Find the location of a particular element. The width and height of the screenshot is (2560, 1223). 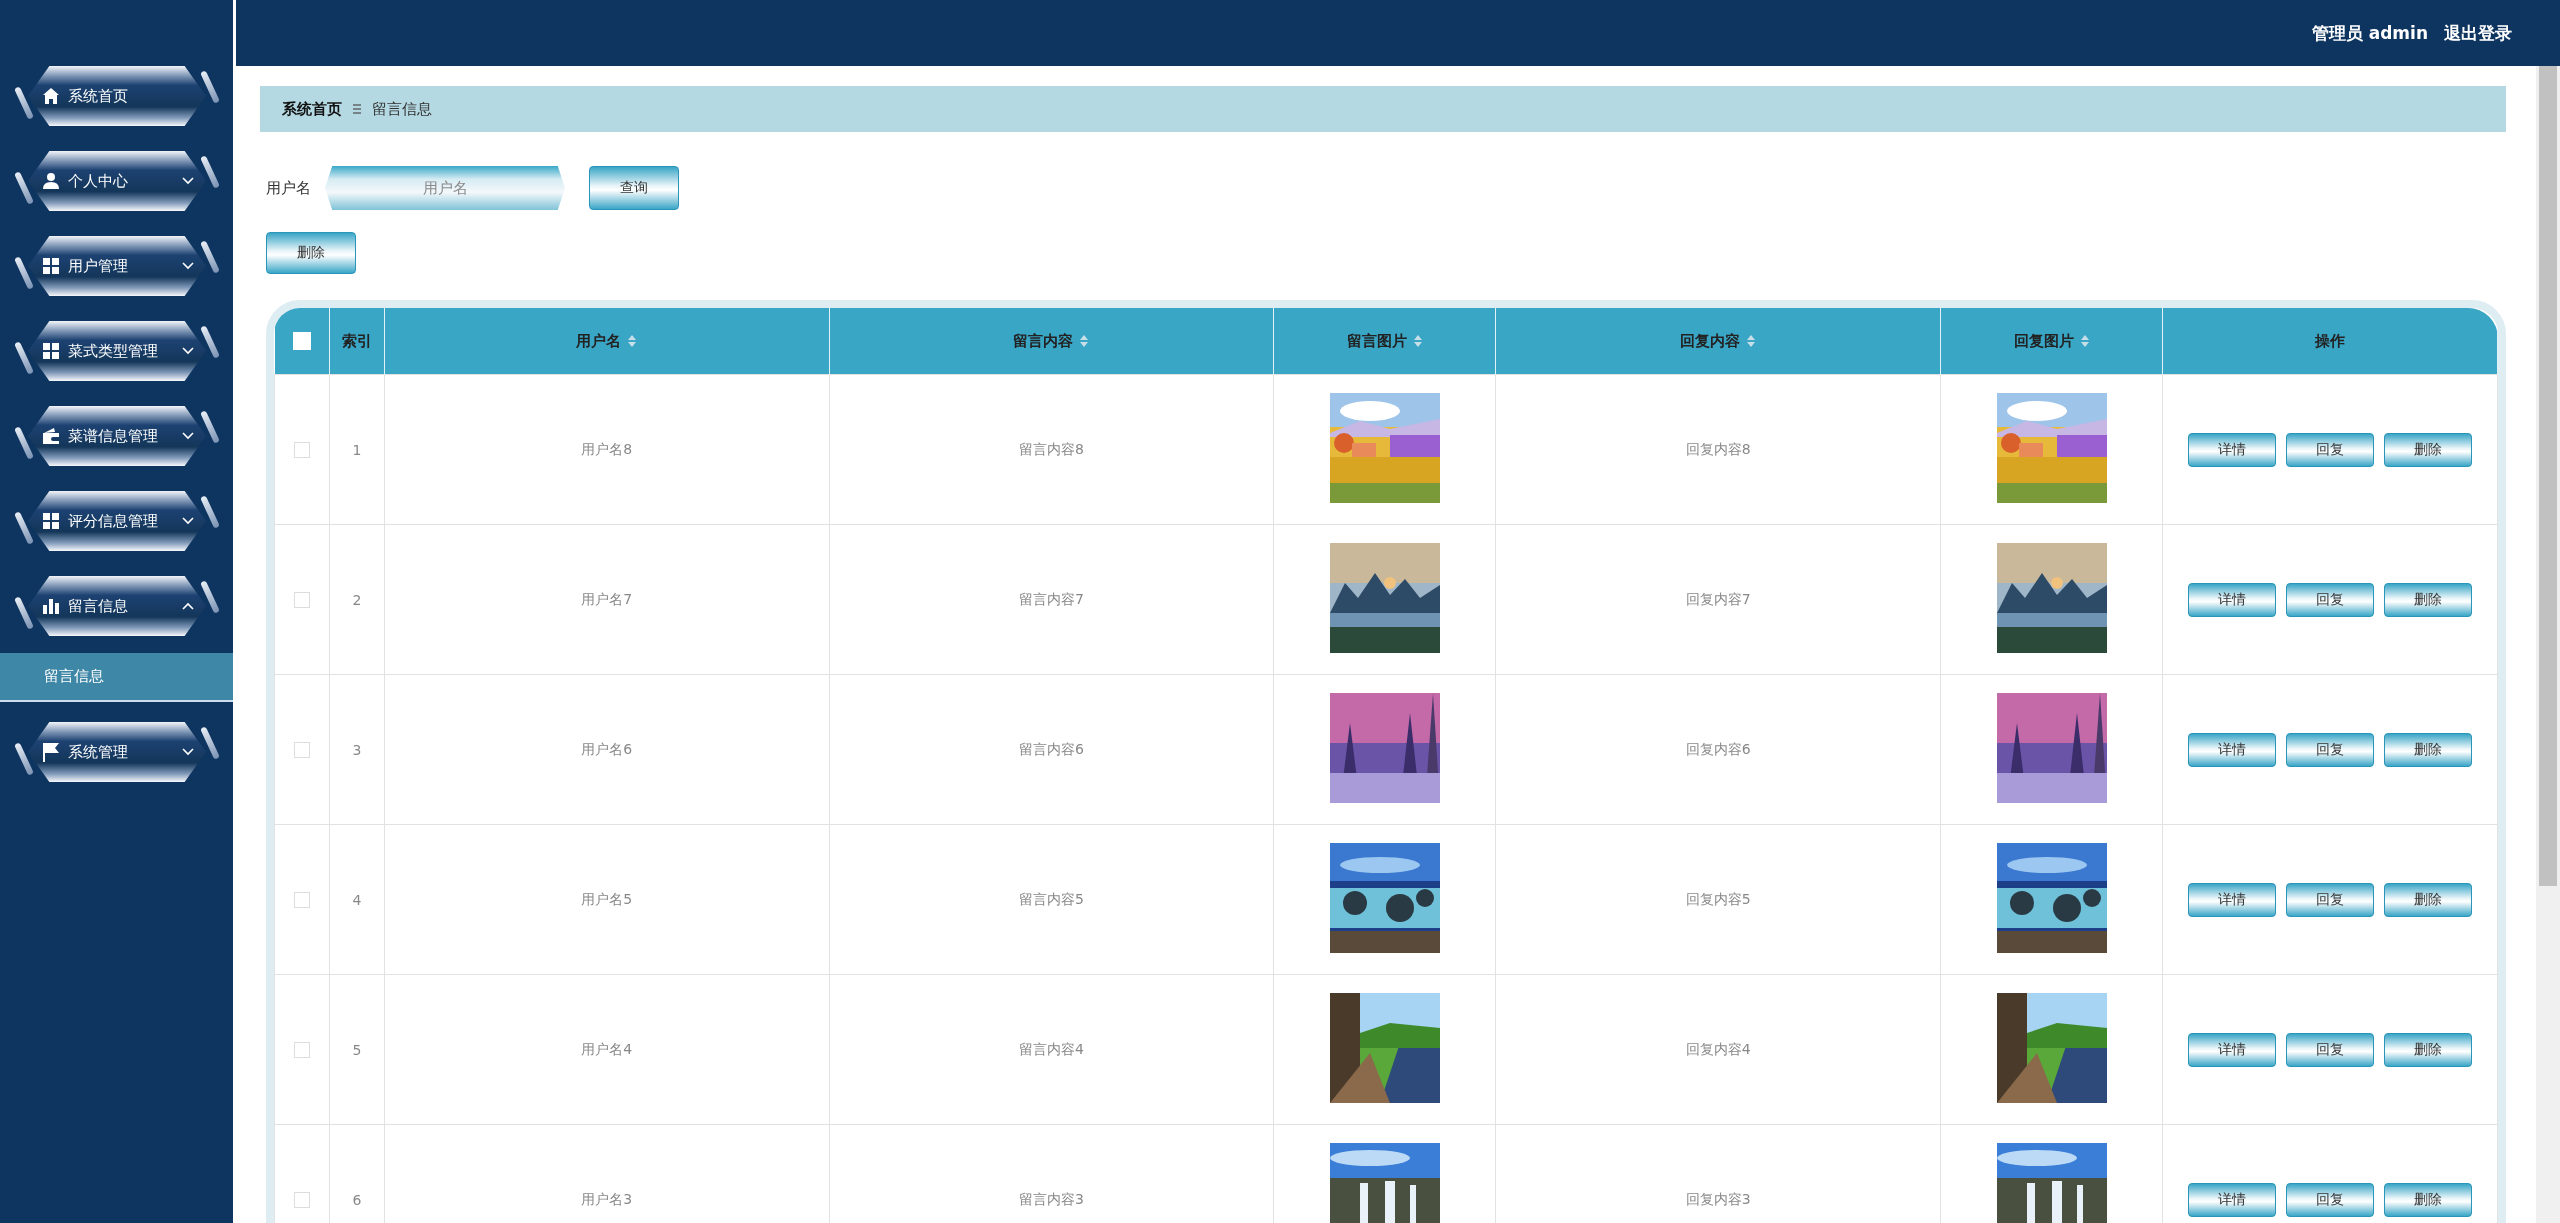

bar-chart-icon is located at coordinates (51, 606).